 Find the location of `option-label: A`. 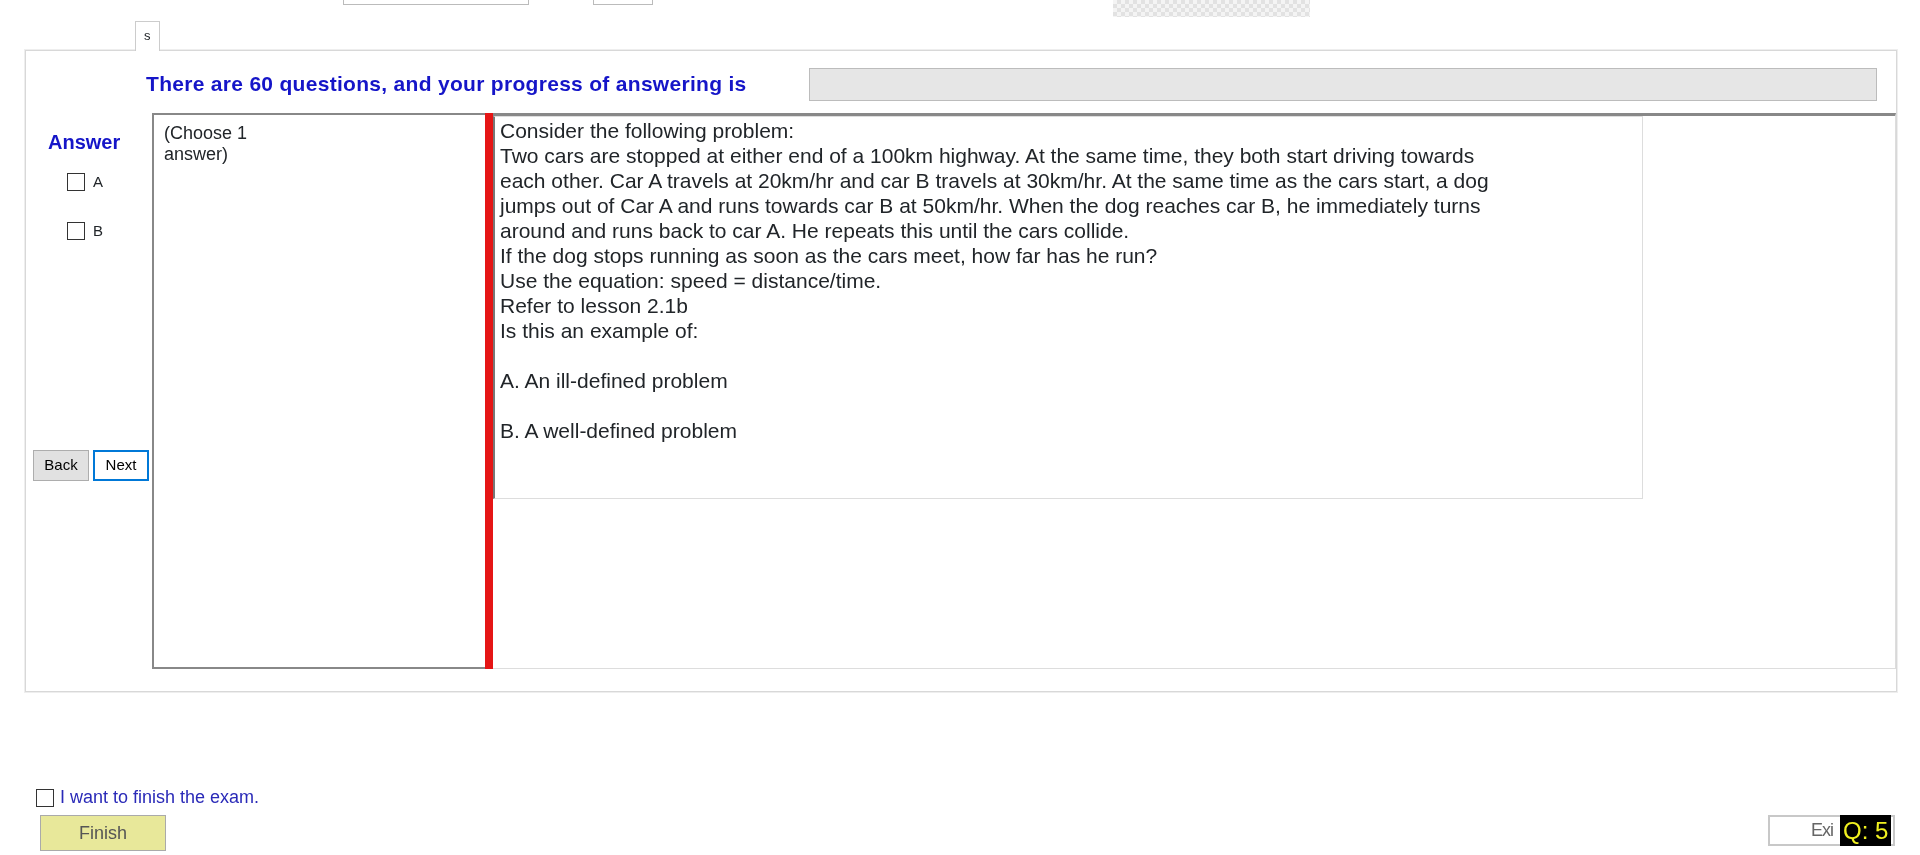

option-label: A is located at coordinates (98, 182).